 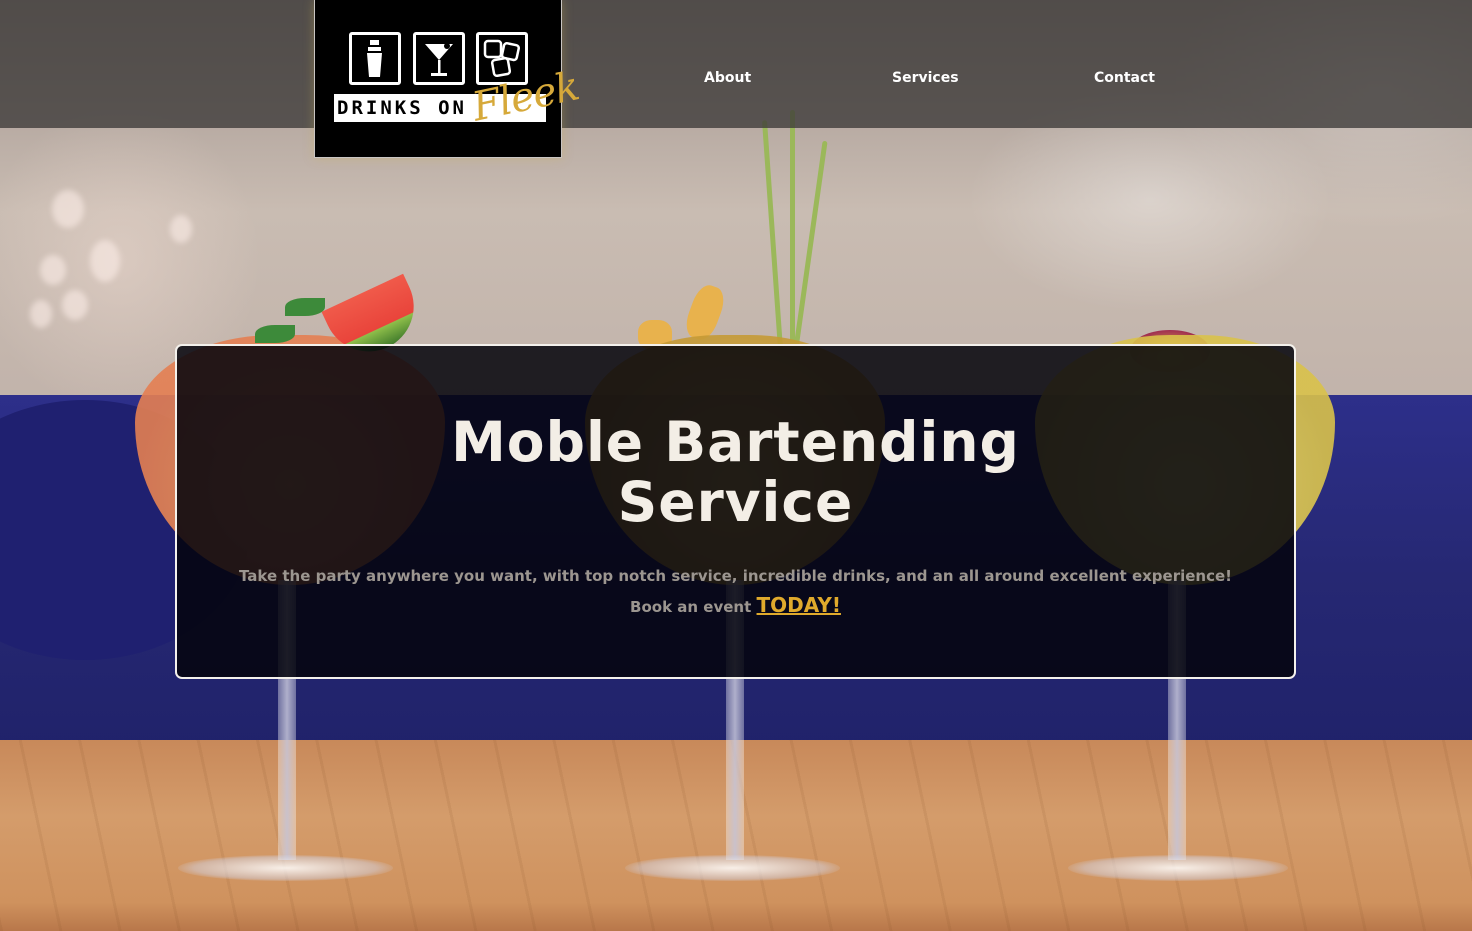 What do you see at coordinates (792, 230) in the screenshot?
I see `lemongrass-garnish` at bounding box center [792, 230].